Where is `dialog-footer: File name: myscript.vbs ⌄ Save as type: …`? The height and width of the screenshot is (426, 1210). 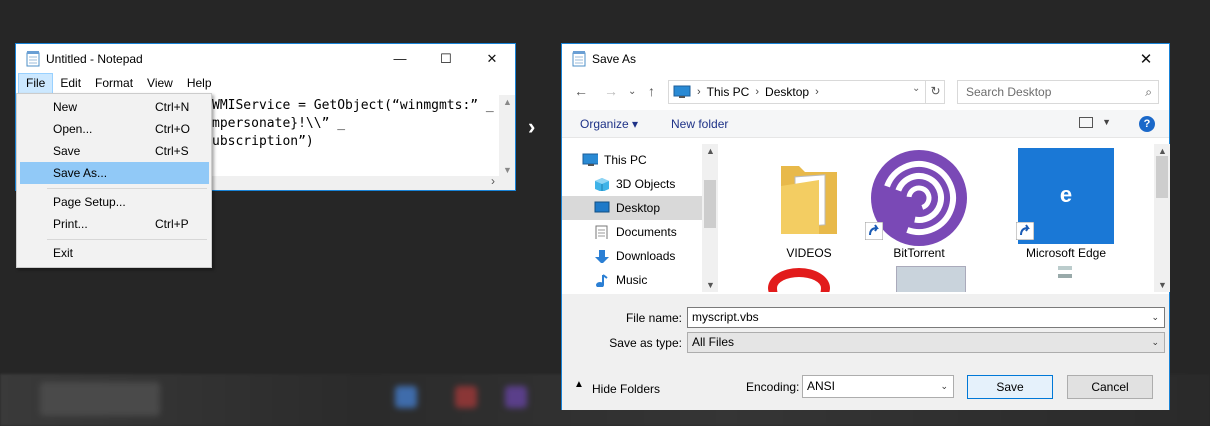
dialog-footer: File name: myscript.vbs ⌄ Save as type: … is located at coordinates (865, 352).